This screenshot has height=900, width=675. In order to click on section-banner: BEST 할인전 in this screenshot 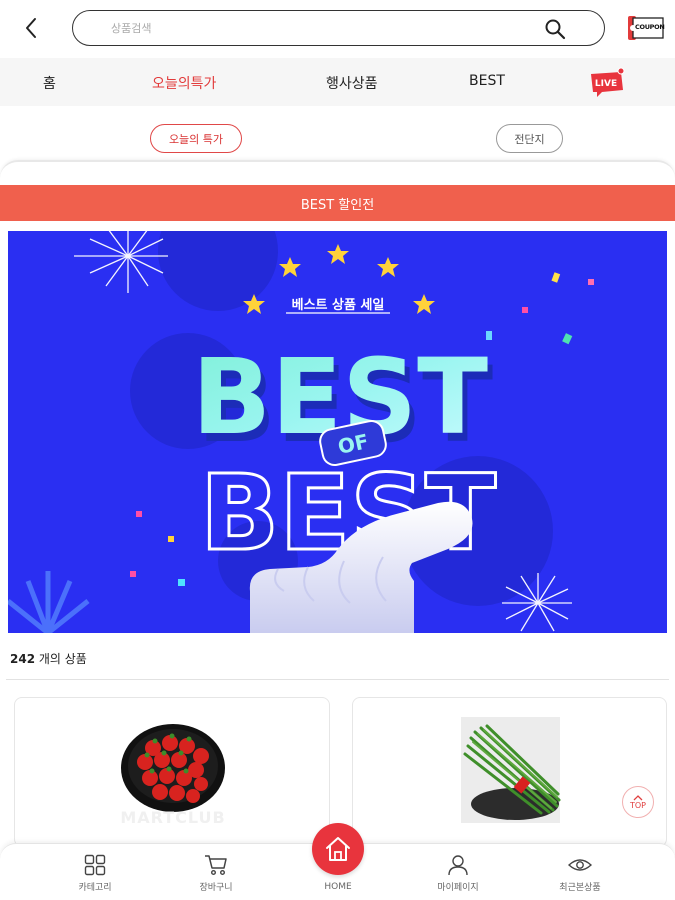, I will do `click(337, 203)`.